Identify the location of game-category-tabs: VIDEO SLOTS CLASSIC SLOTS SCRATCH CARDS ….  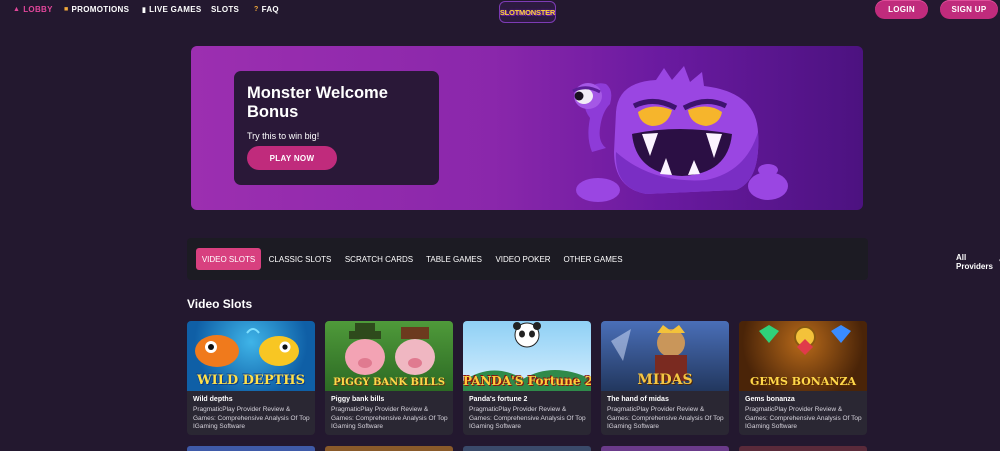
(593, 259).